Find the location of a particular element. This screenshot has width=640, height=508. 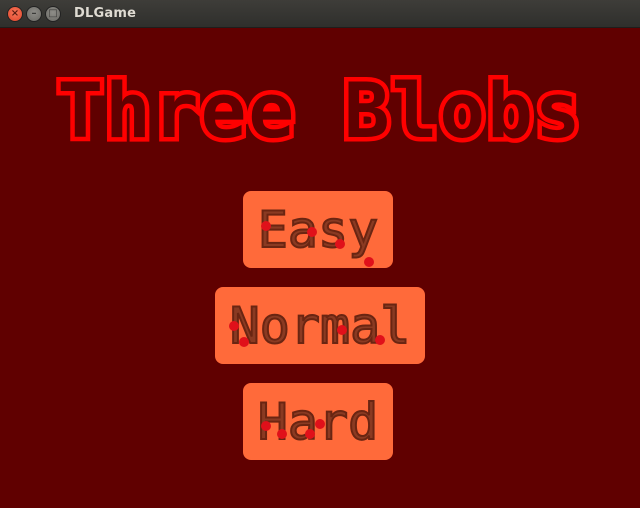

title-bar: × – □ DLGame is located at coordinates (320, 14).